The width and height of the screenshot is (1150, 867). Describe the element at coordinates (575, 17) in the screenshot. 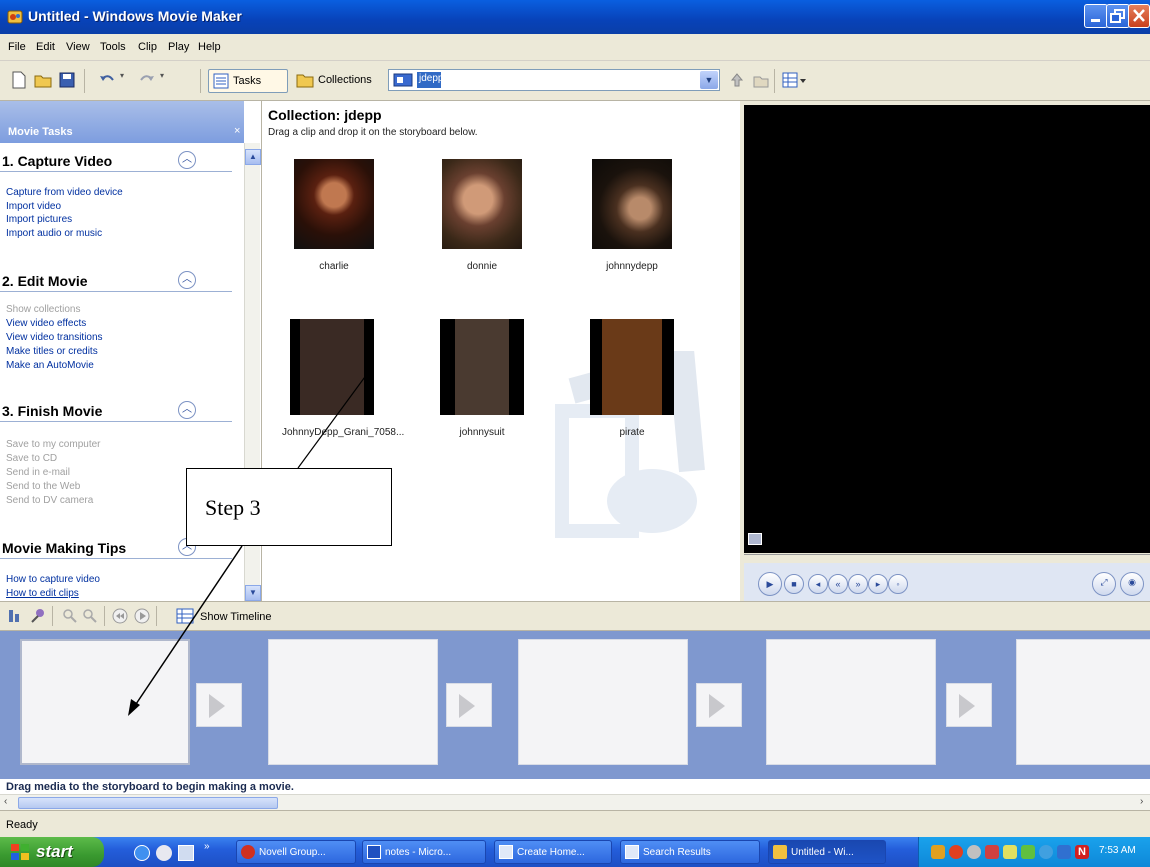

I see `title-bar: Untitled - Windows Movie Maker` at that location.